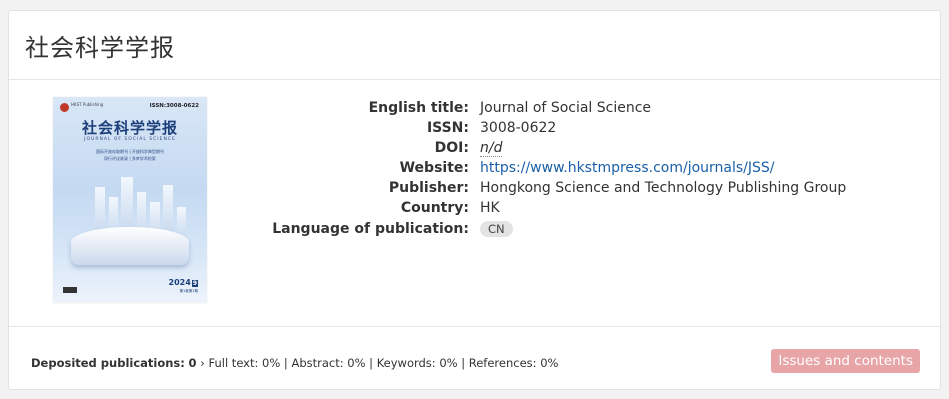  I want to click on detail-value: CN, so click(496, 229).